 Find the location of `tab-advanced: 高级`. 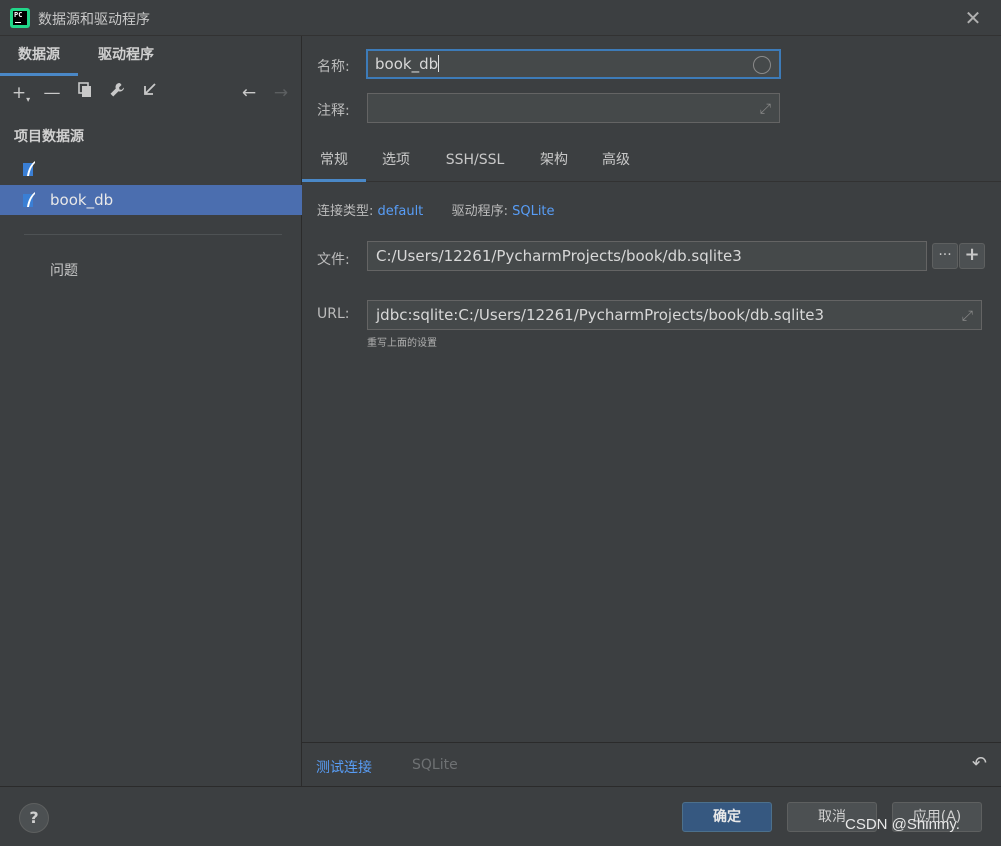

tab-advanced: 高级 is located at coordinates (616, 164).